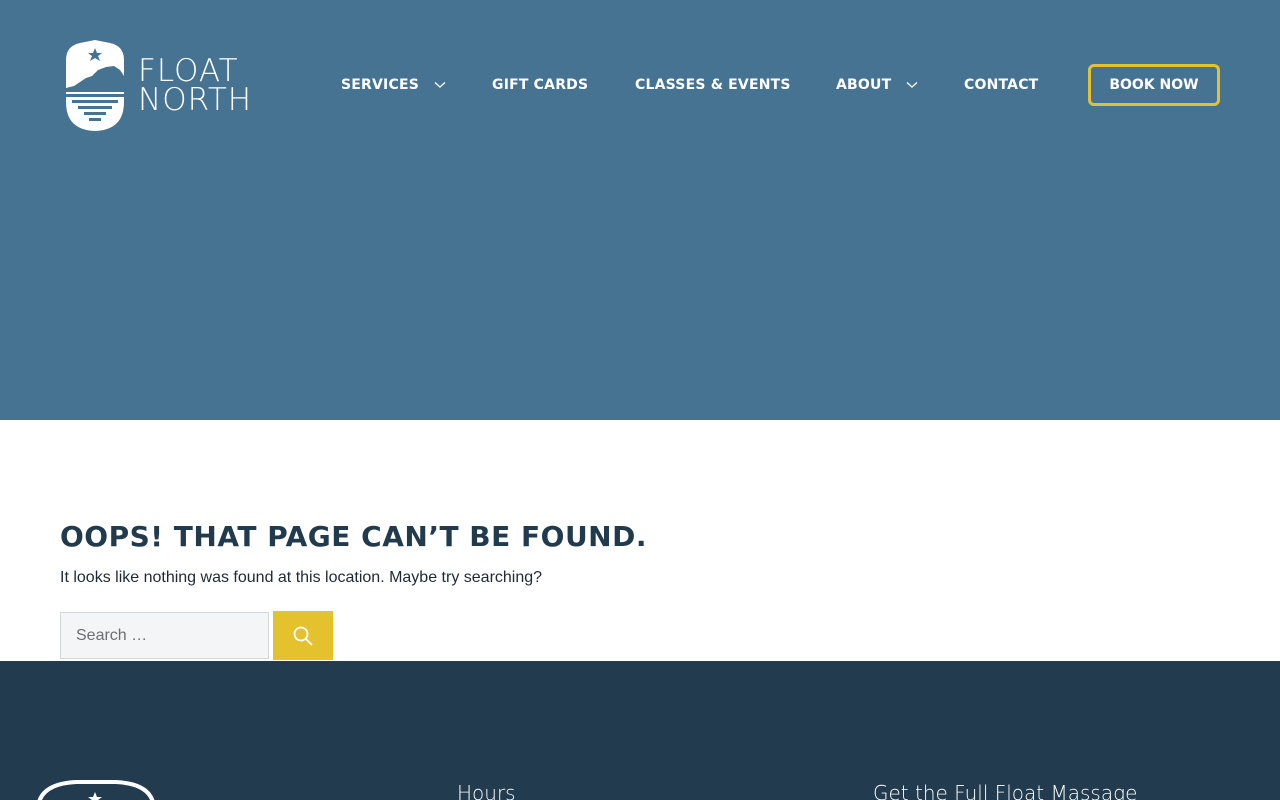 This screenshot has width=1280, height=800. I want to click on site-logo-link: FLOAT NORTH, so click(157, 86).